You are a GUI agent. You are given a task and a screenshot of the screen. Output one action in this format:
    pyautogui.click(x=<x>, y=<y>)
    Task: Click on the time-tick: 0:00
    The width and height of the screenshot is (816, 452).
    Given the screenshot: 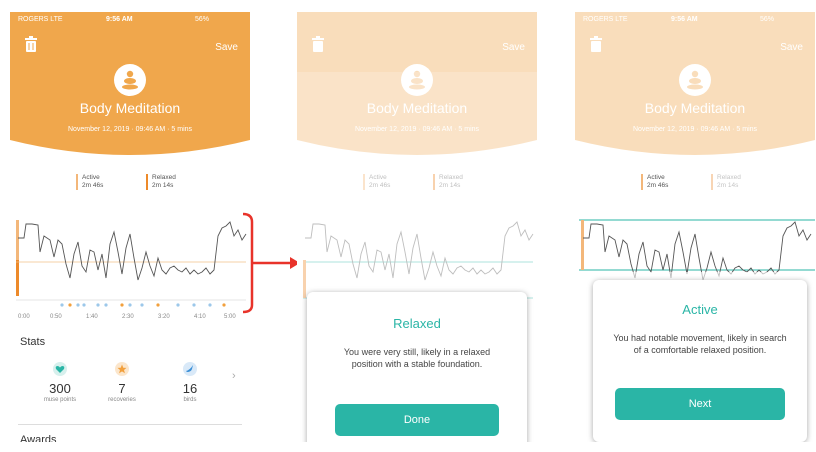 What is the action you would take?
    pyautogui.click(x=24, y=317)
    